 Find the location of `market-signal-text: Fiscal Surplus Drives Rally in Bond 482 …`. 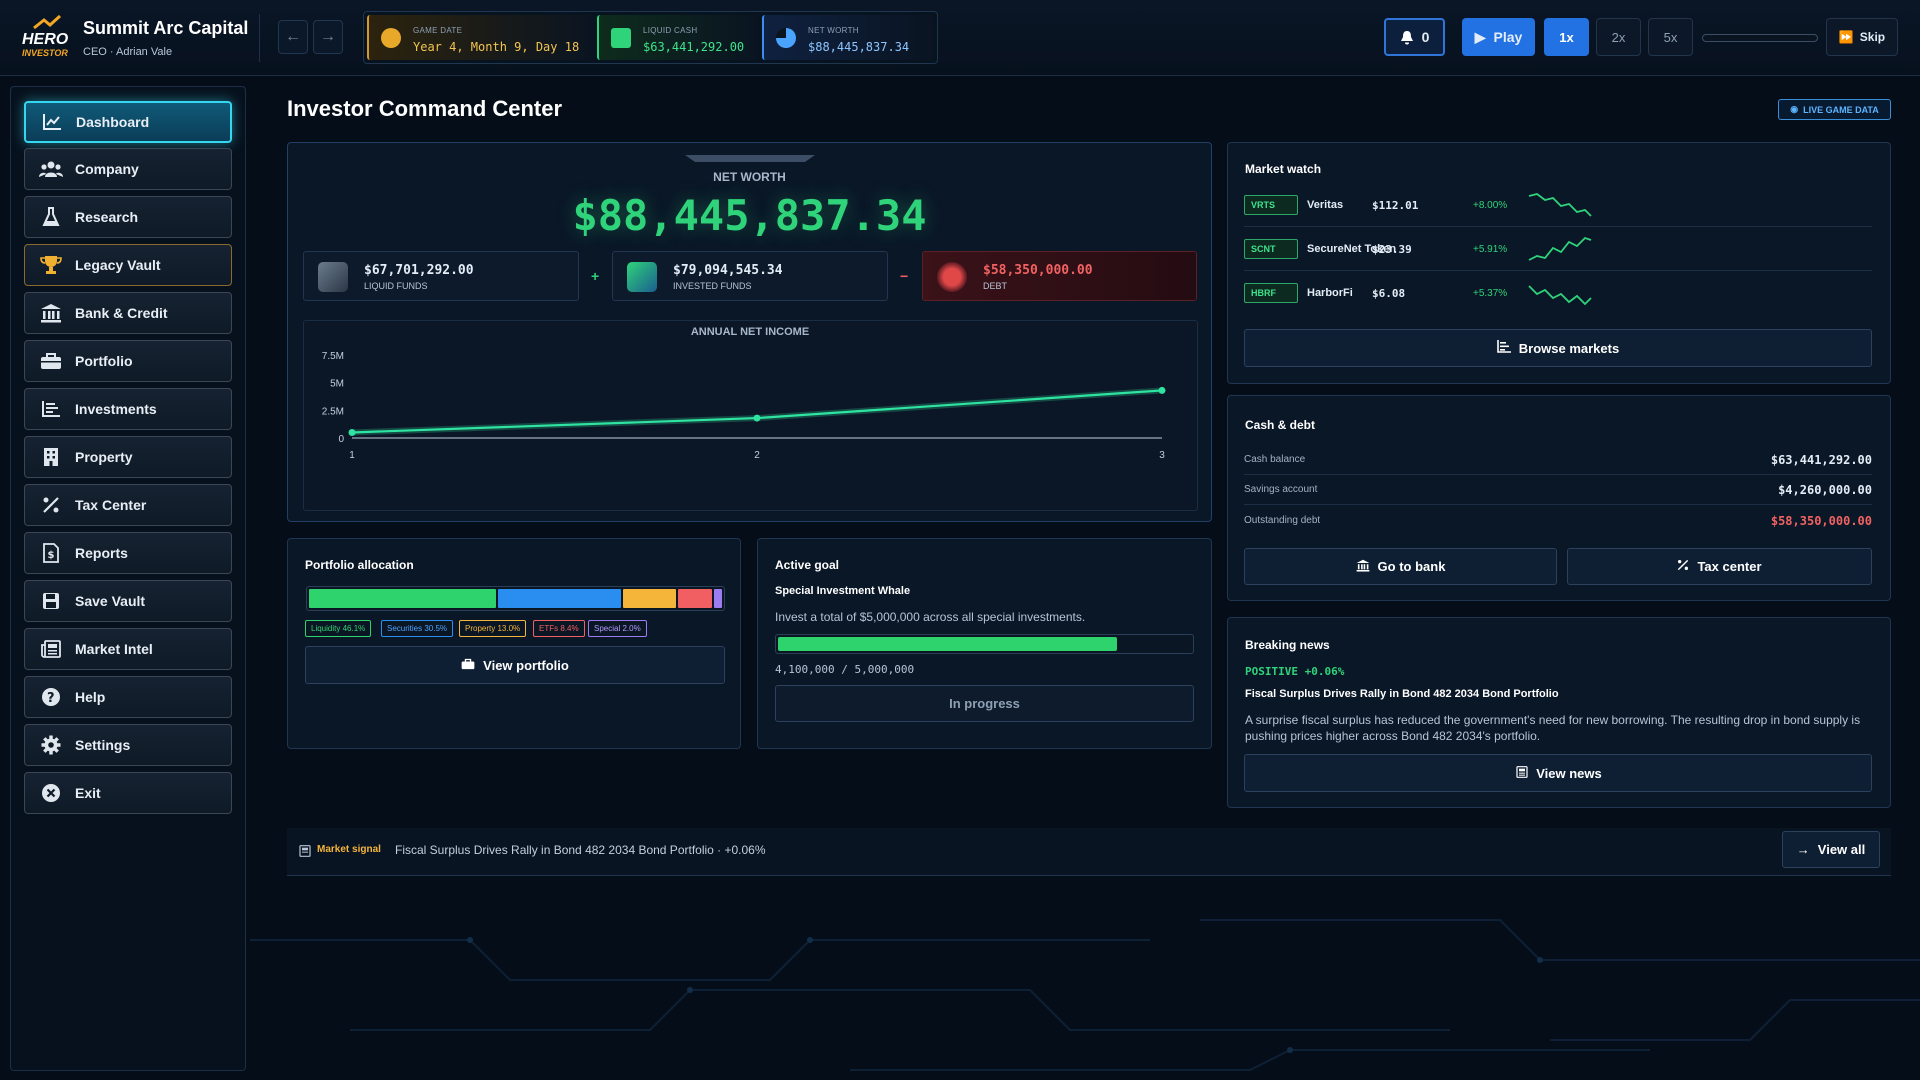

market-signal-text: Fiscal Surplus Drives Rally in Bond 482 … is located at coordinates (580, 850).